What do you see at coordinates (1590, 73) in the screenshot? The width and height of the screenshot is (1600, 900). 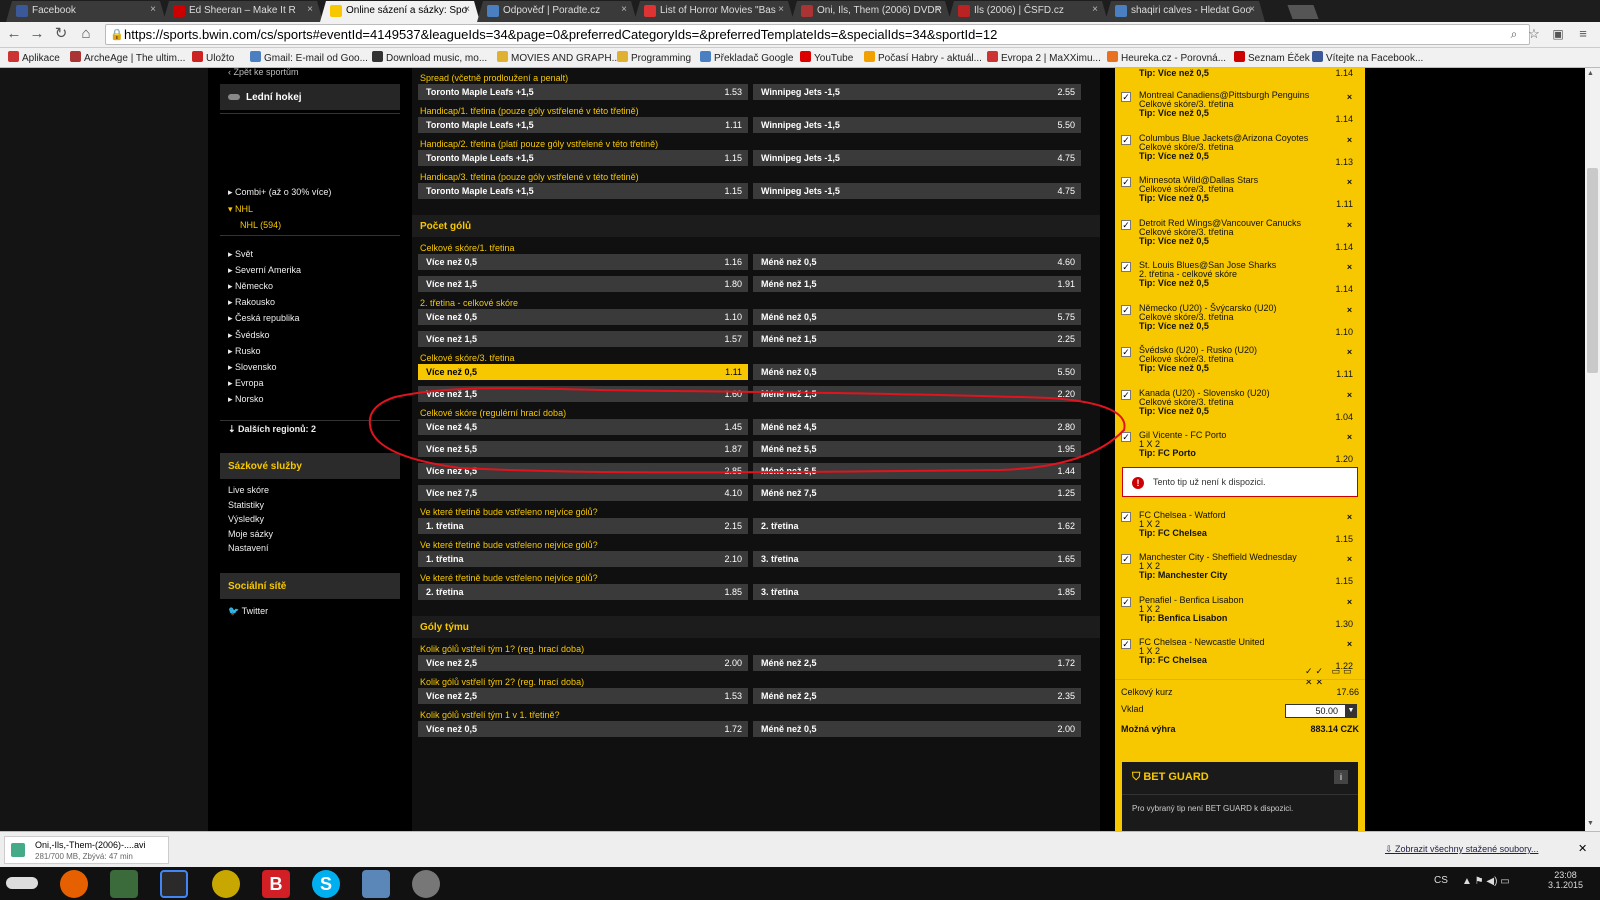 I see `scroll-up-icon: ▲` at bounding box center [1590, 73].